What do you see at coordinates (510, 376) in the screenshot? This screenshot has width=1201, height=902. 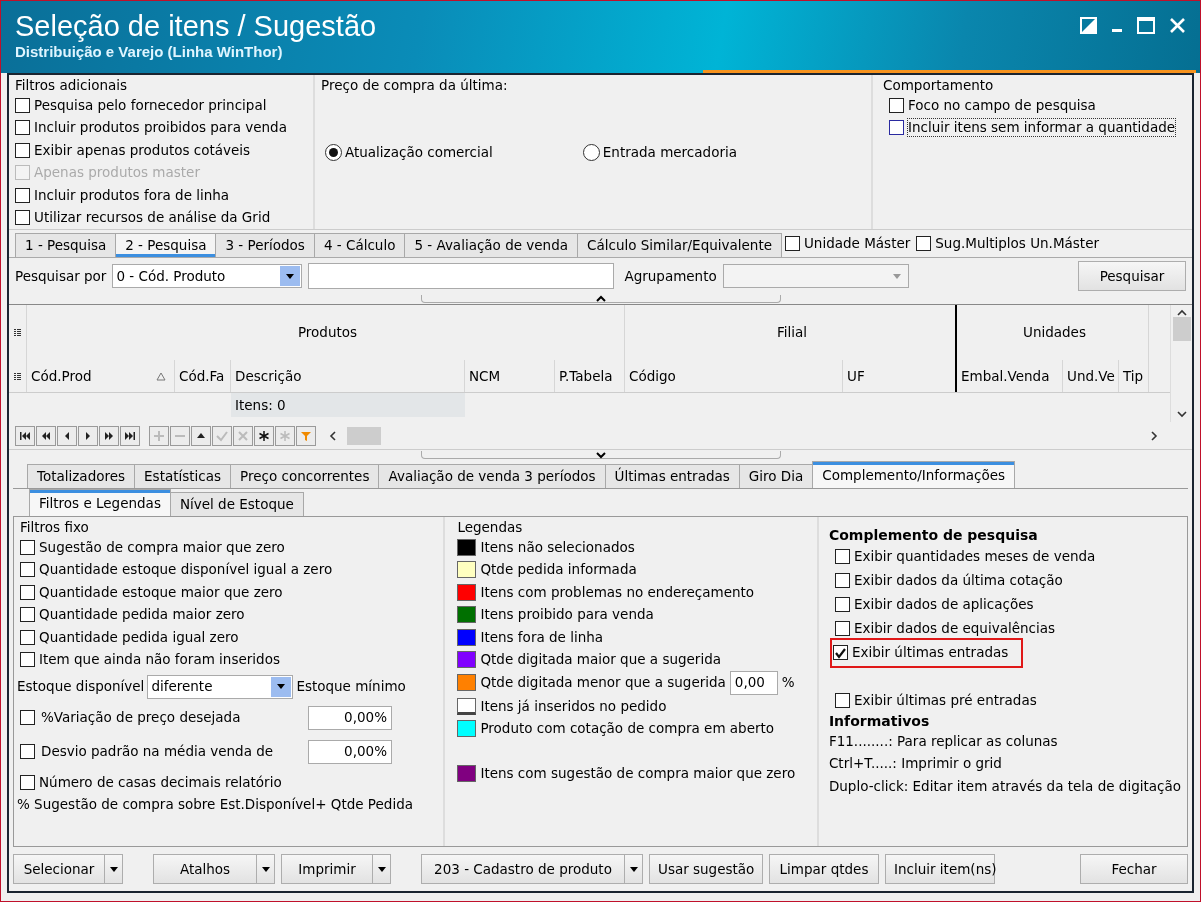 I see `column-header: NCM` at bounding box center [510, 376].